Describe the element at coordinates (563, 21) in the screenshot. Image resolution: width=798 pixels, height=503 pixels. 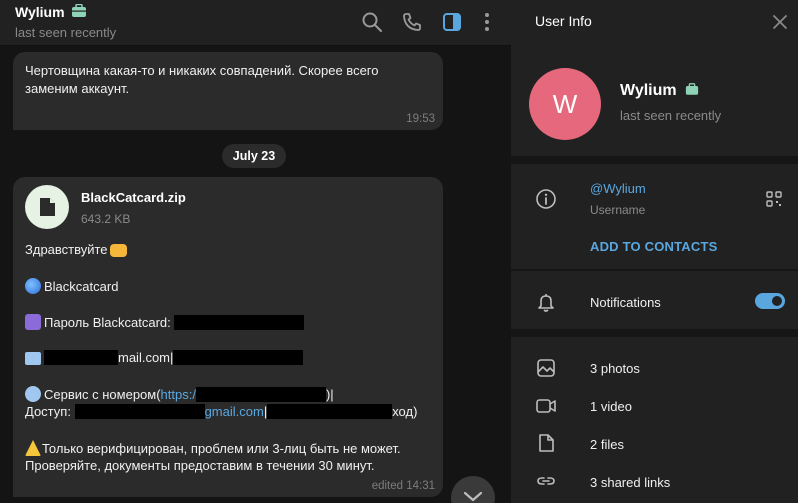
I see `panel-title: User Info` at that location.